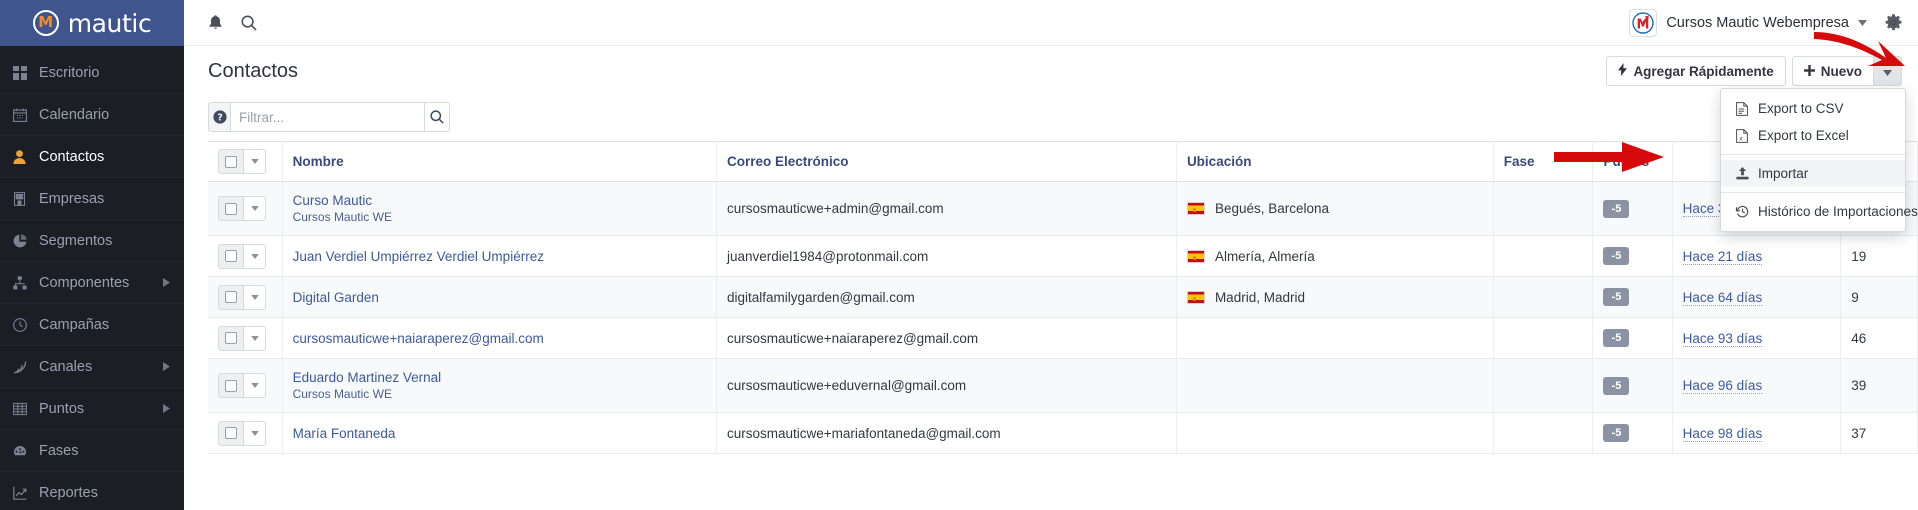 Image resolution: width=1918 pixels, height=510 pixels. I want to click on sidebar-item-calendario: Calendario, so click(92, 115).